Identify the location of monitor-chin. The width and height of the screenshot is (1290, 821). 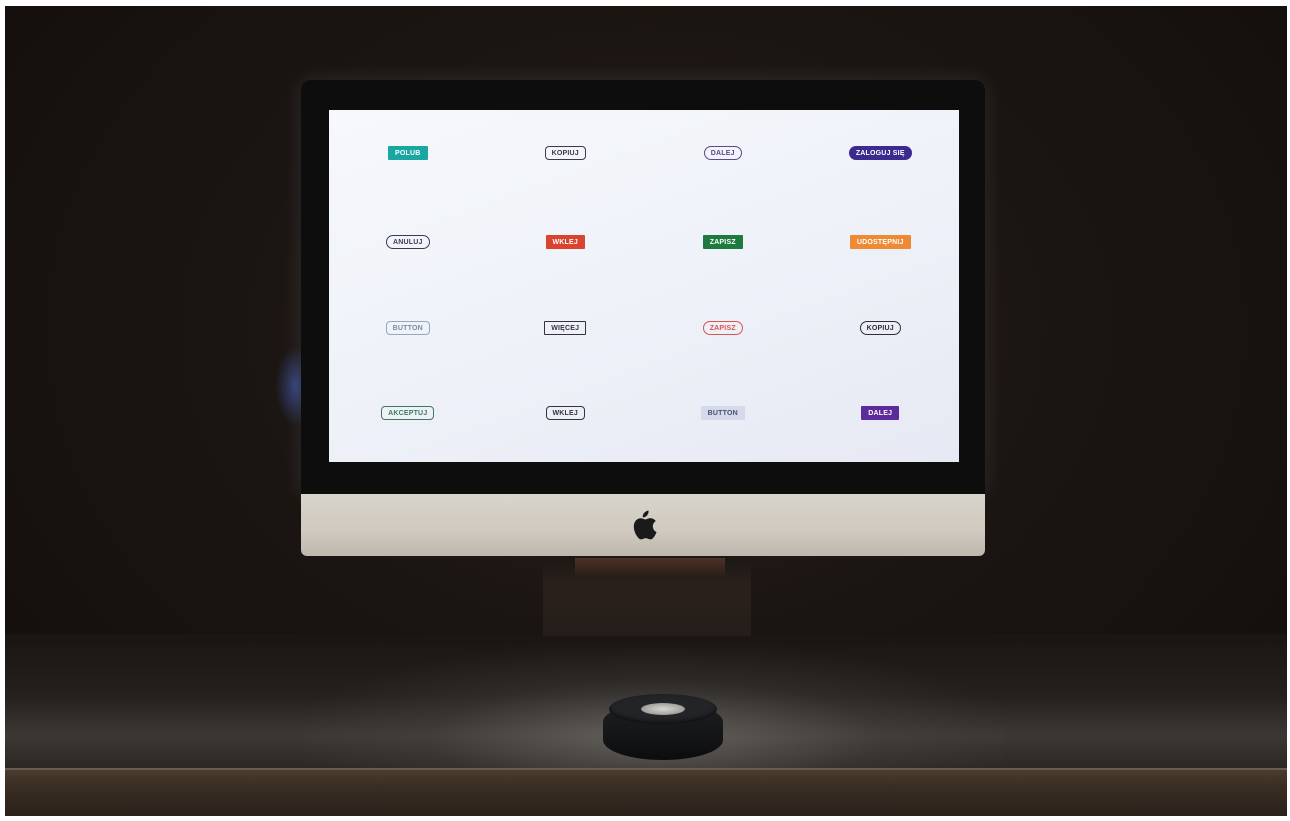
(643, 525).